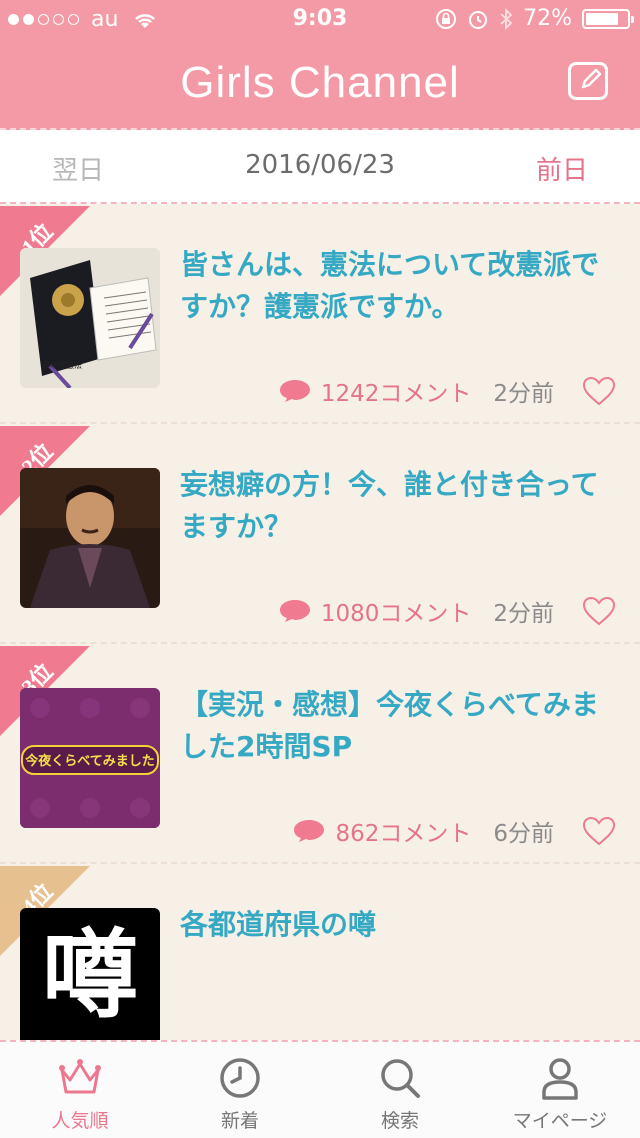  What do you see at coordinates (320, 167) in the screenshot?
I see `date-navigation: 翌日 2016/06/23 前日` at bounding box center [320, 167].